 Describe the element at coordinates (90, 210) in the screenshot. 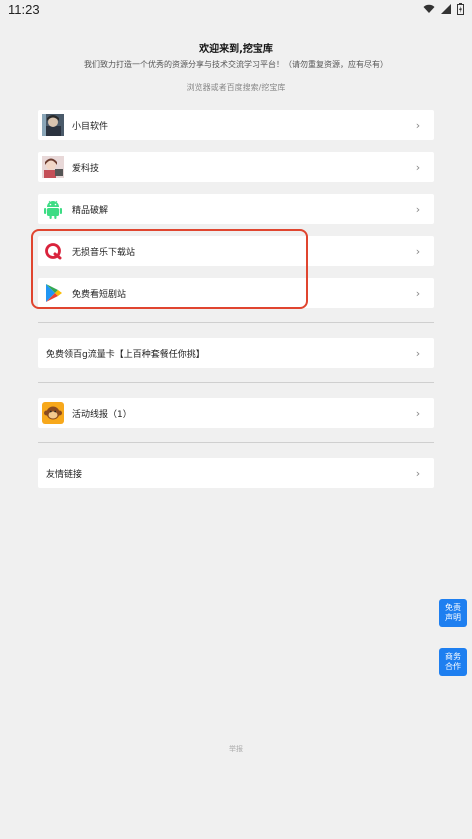

I see `list-item-label: 精品破解` at that location.